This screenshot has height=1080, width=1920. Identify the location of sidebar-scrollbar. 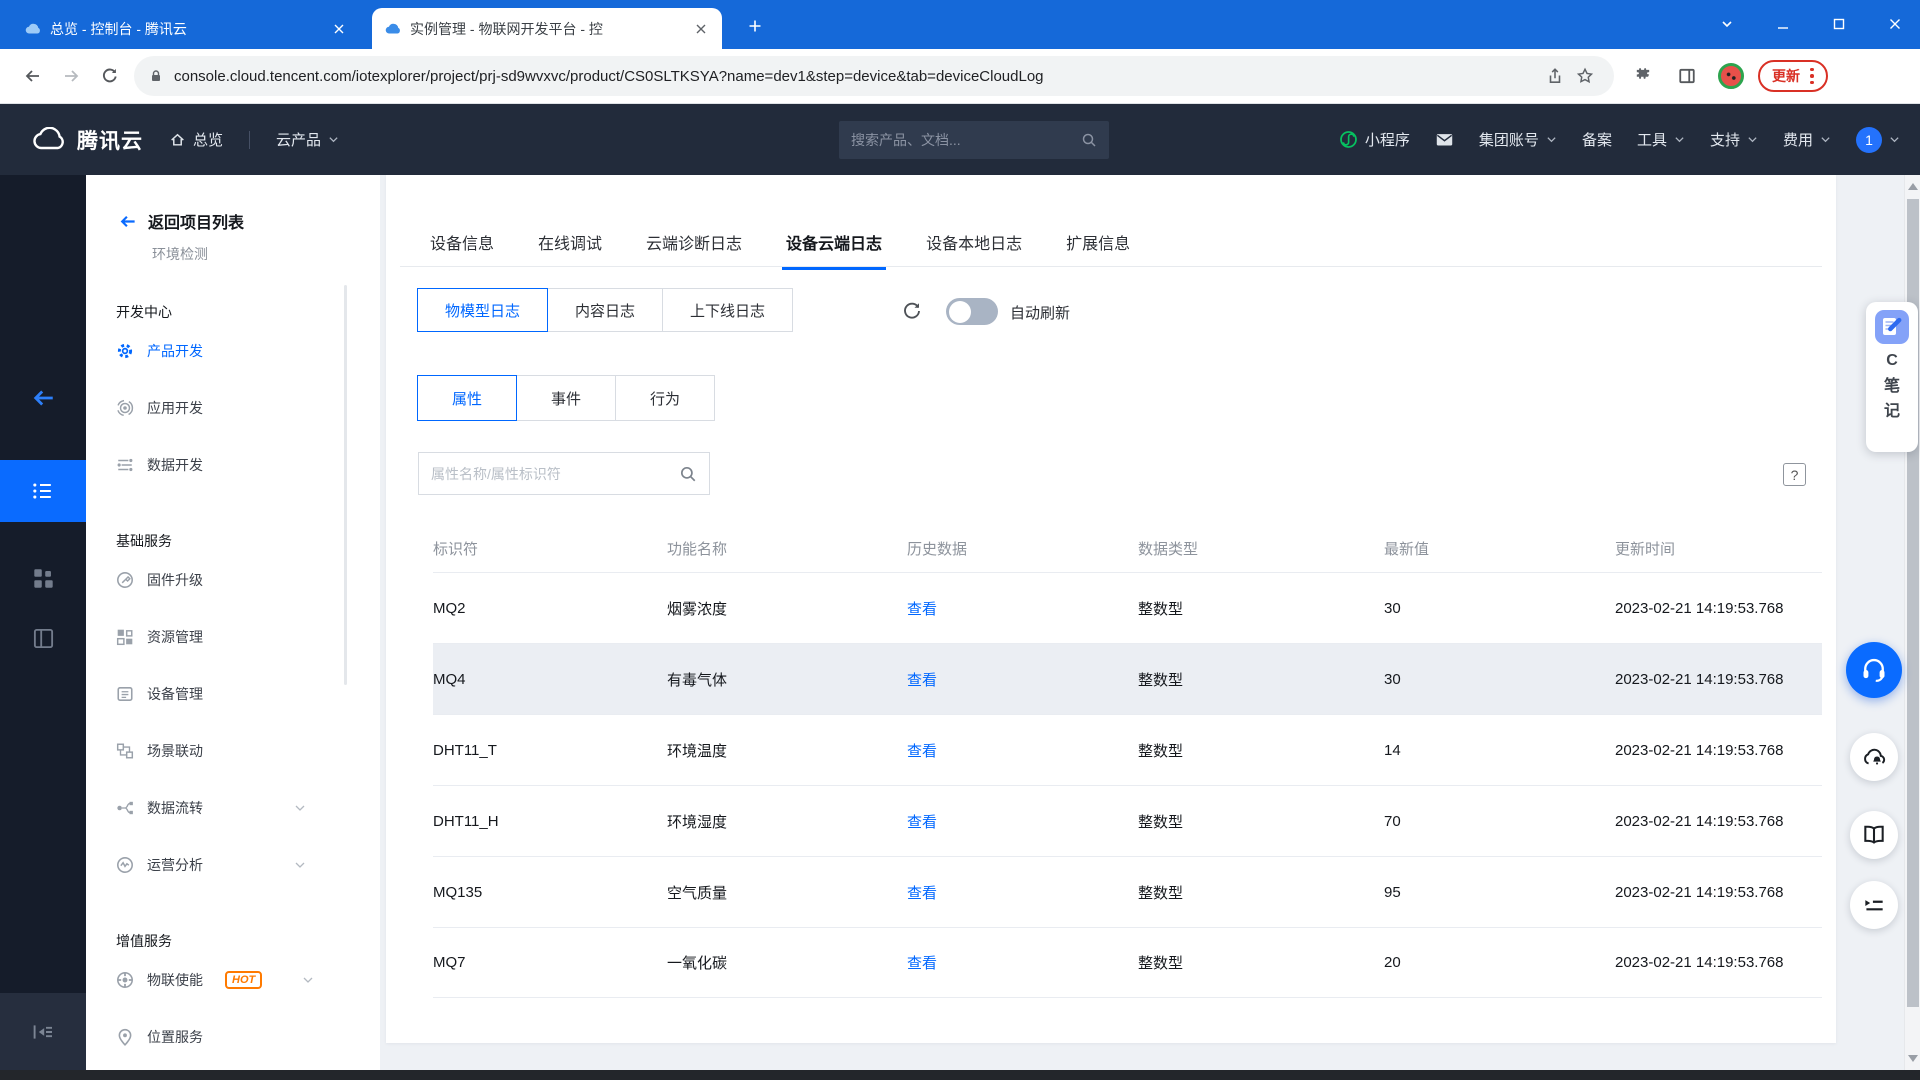
(345, 485).